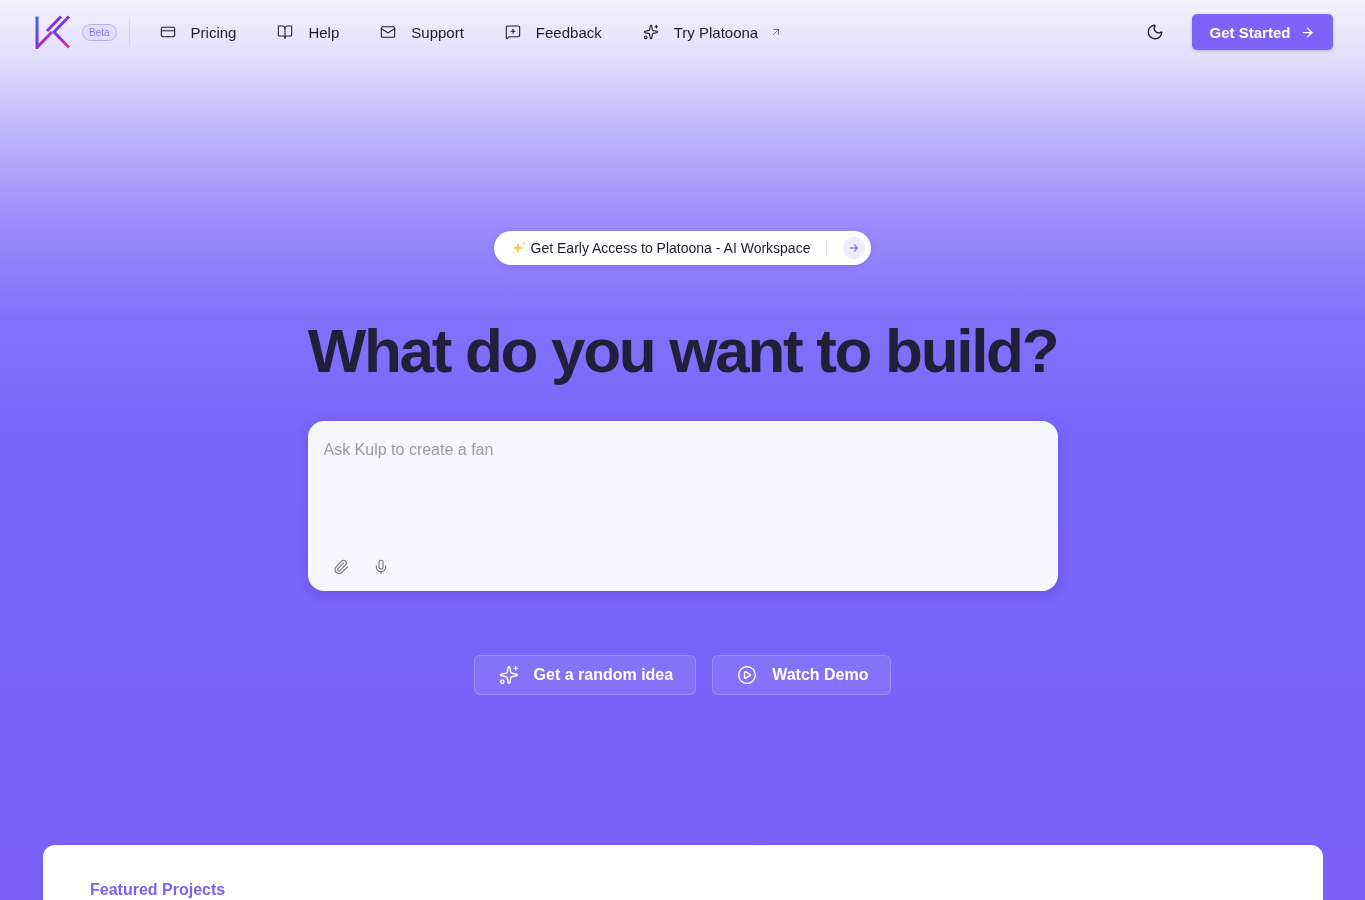  What do you see at coordinates (747, 675) in the screenshot?
I see `play-circle-icon` at bounding box center [747, 675].